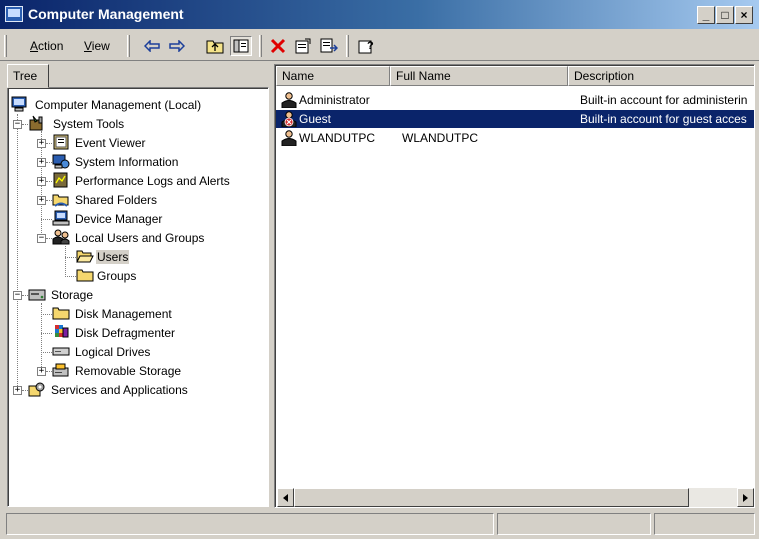 The image size is (759, 539). I want to click on up-one-level-icon, so click(215, 47).